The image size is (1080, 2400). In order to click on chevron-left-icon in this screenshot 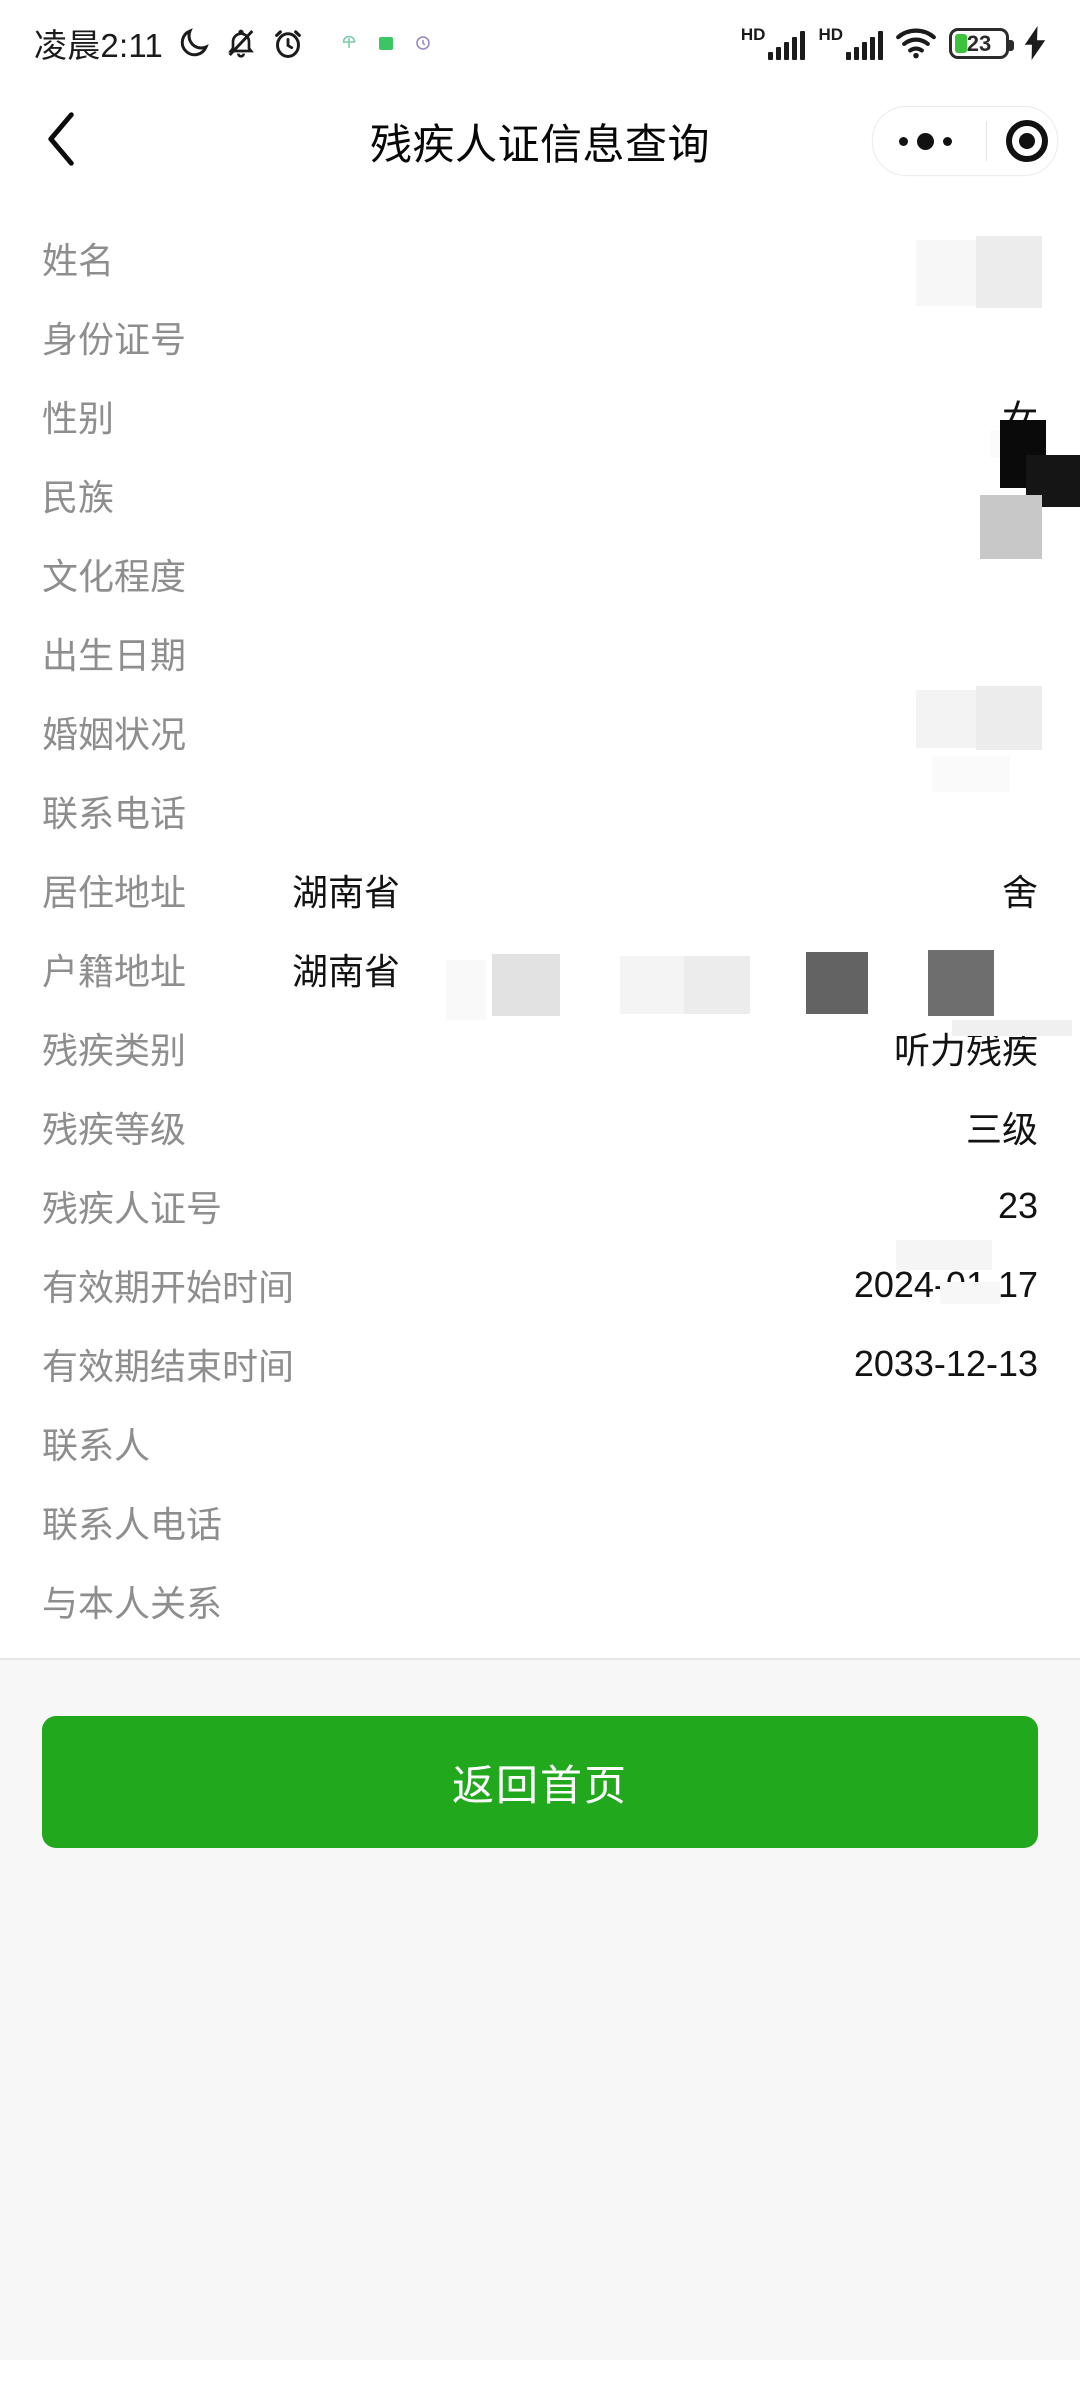, I will do `click(62, 141)`.